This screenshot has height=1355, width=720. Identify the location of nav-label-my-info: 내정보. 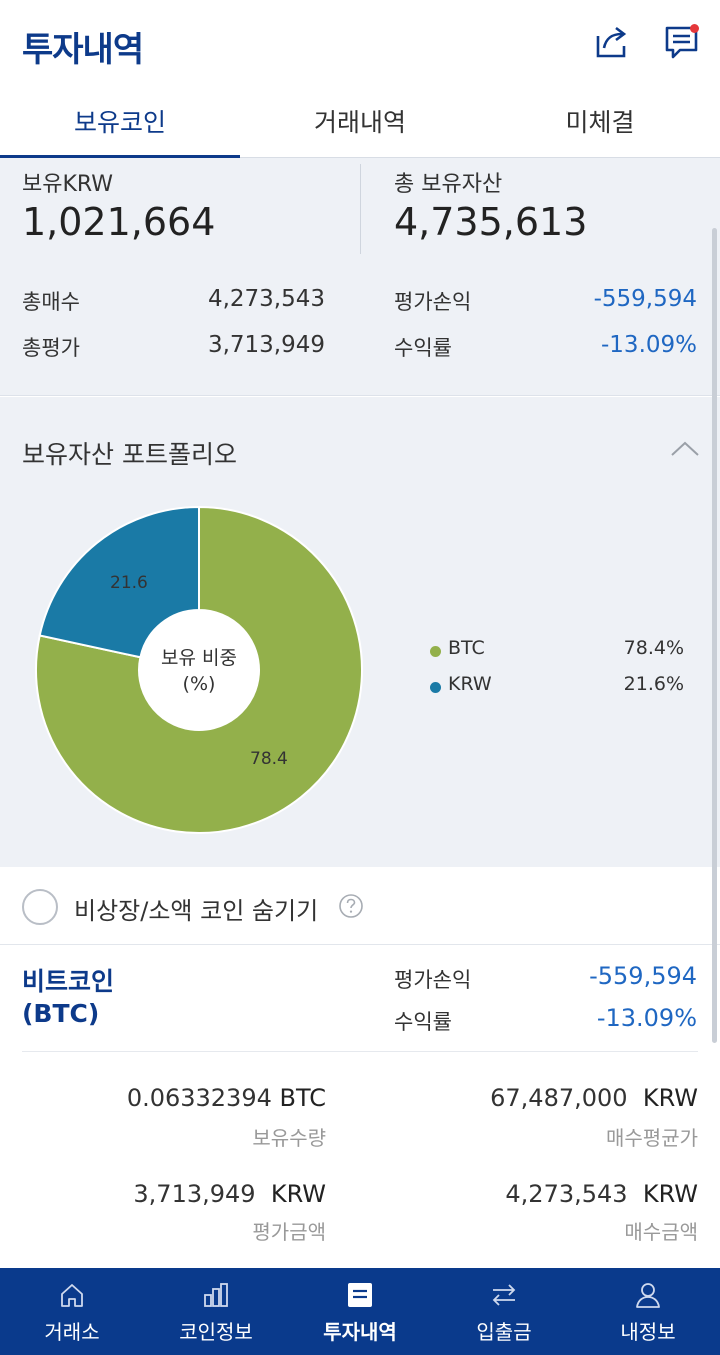
(648, 1332).